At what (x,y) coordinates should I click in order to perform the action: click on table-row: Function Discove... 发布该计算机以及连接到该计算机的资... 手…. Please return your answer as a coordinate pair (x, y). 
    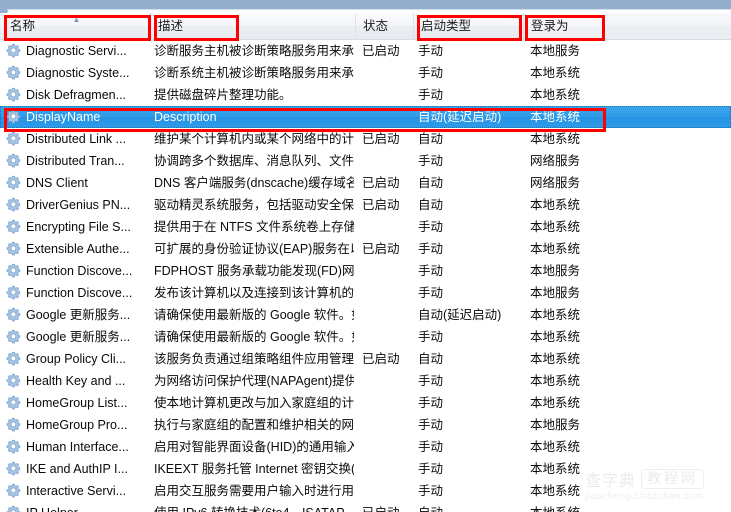
    Looking at the image, I should click on (365, 293).